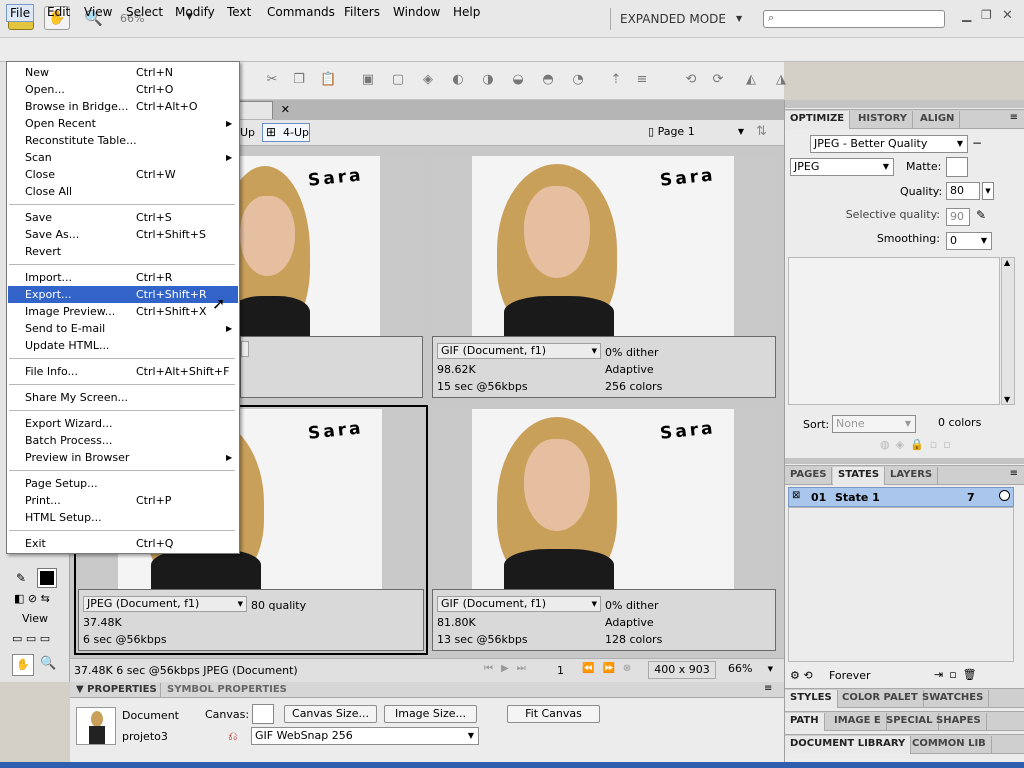 Image resolution: width=1024 pixels, height=768 pixels. What do you see at coordinates (818, 120) in the screenshot?
I see `tab-optimize: OPTIMIZE` at bounding box center [818, 120].